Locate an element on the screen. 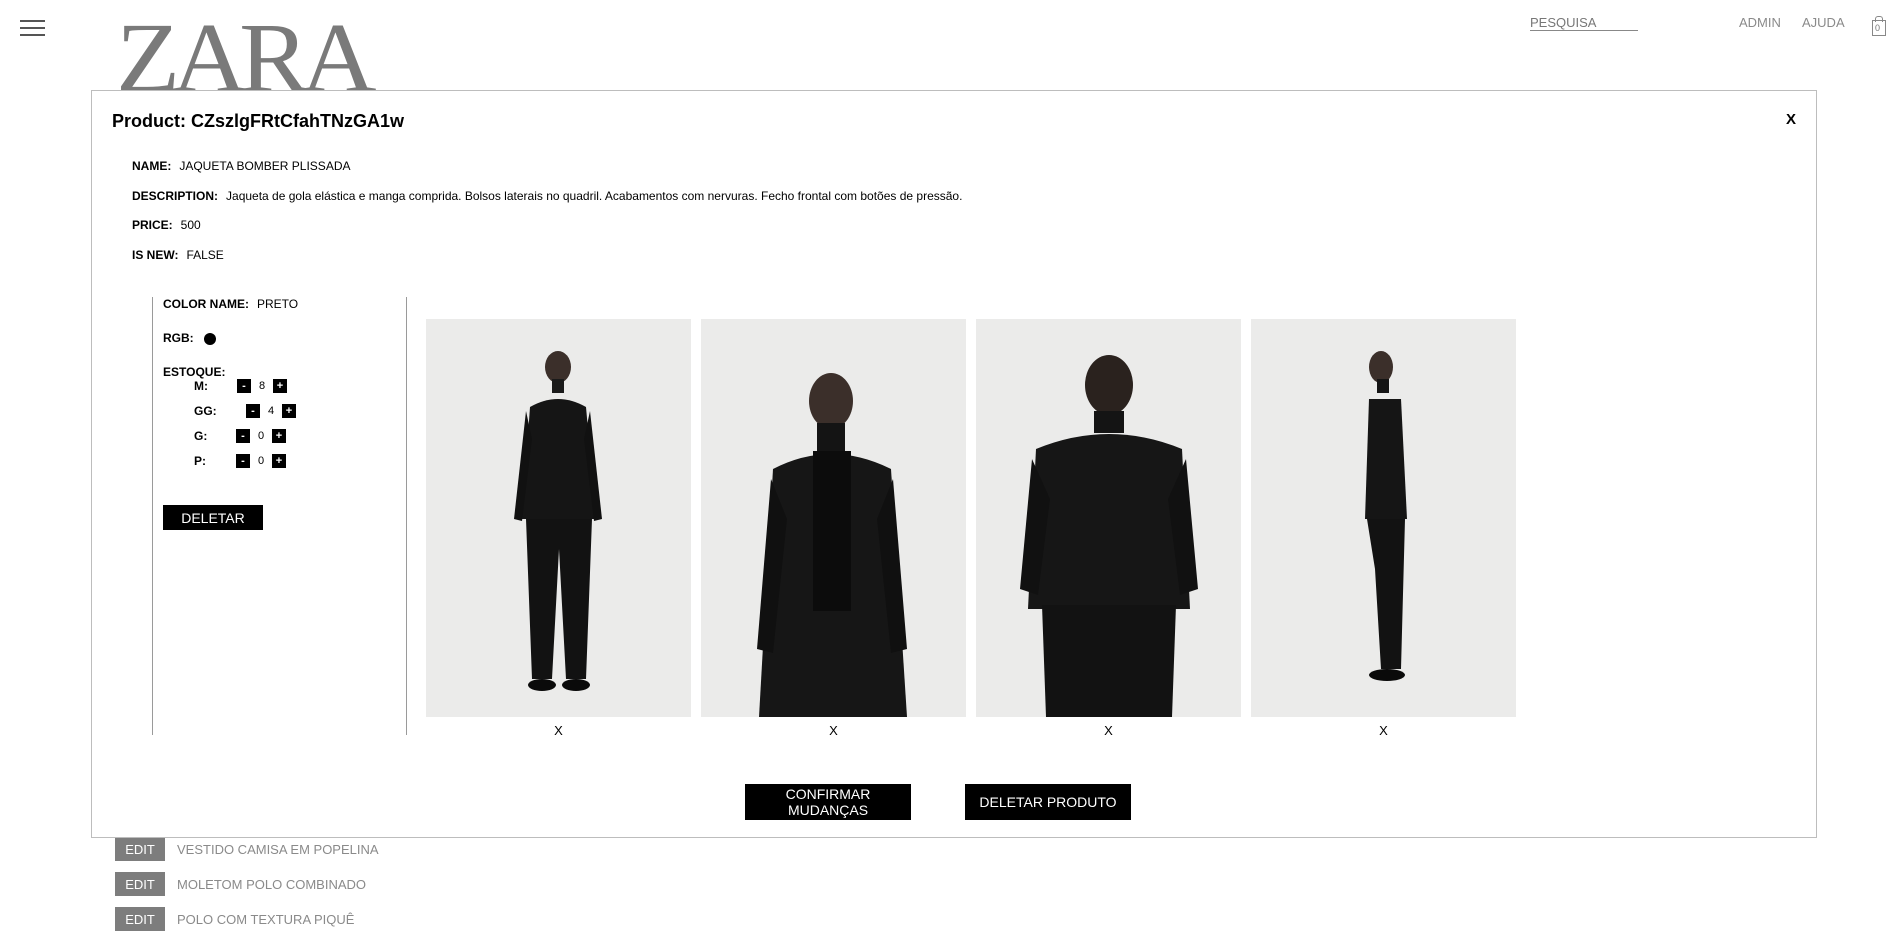 The image size is (1897, 931). rgb-field: RGB: is located at coordinates (189, 338).